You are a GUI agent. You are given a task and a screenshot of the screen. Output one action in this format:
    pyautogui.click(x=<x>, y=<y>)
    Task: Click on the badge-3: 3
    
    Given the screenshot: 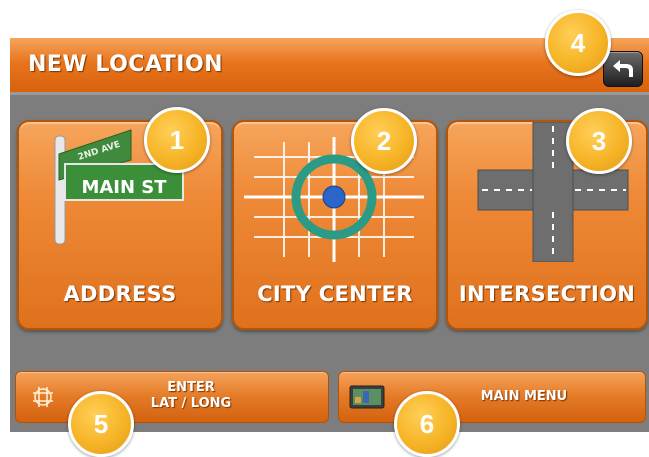 What is the action you would take?
    pyautogui.click(x=599, y=141)
    